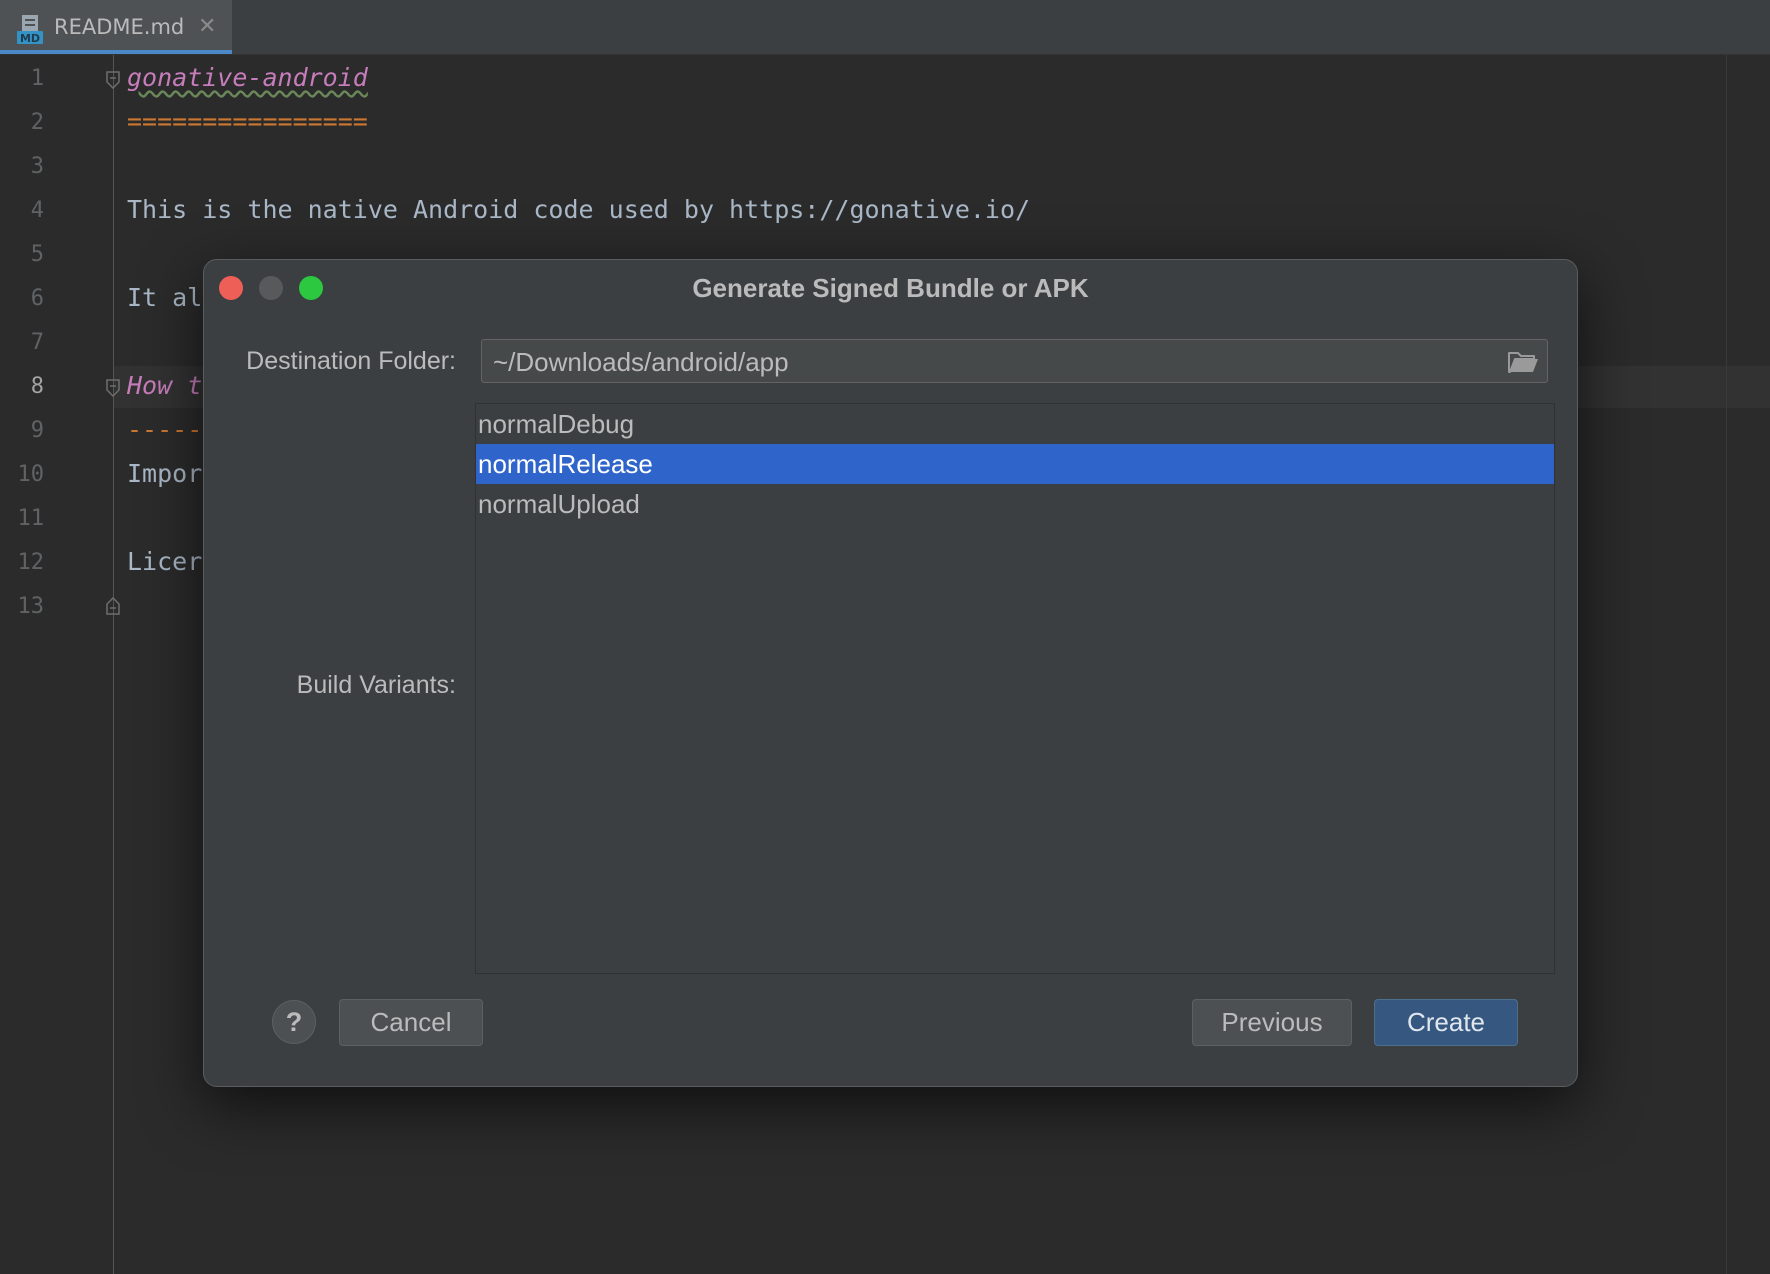 Image resolution: width=1770 pixels, height=1274 pixels. What do you see at coordinates (30, 30) in the screenshot?
I see `markdown-file-icon: MD` at bounding box center [30, 30].